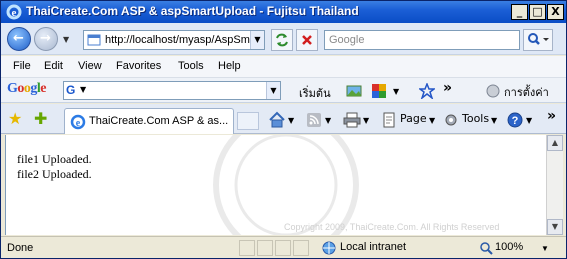  I want to click on tools-menu-button: Tools, so click(475, 118).